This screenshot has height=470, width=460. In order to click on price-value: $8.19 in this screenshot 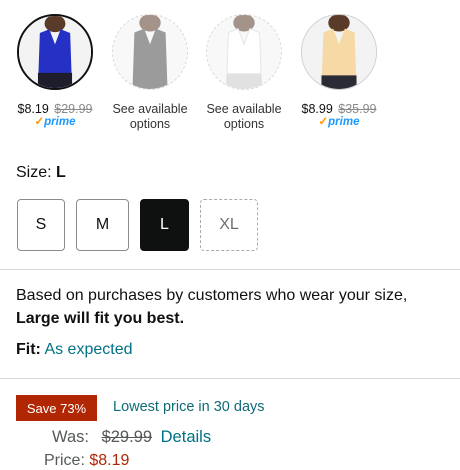, I will do `click(109, 460)`.